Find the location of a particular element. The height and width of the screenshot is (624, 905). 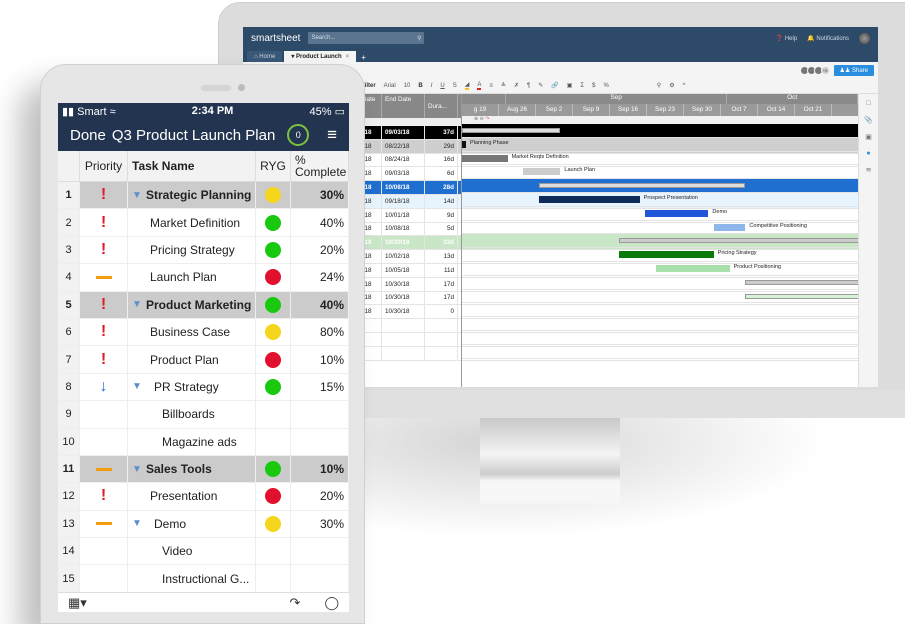

cell-end: 10/05/18 is located at coordinates (403, 270).